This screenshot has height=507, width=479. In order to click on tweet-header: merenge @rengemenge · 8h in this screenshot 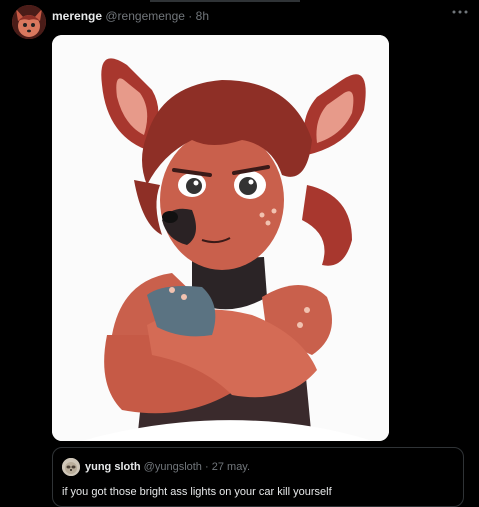, I will do `click(130, 16)`.